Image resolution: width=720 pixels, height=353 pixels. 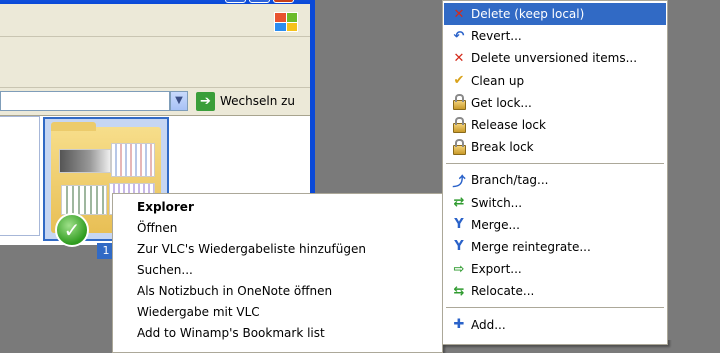 I want to click on menu-item-winamp-bookmark: Add to Winamp's Bookmark list, so click(x=277, y=333).